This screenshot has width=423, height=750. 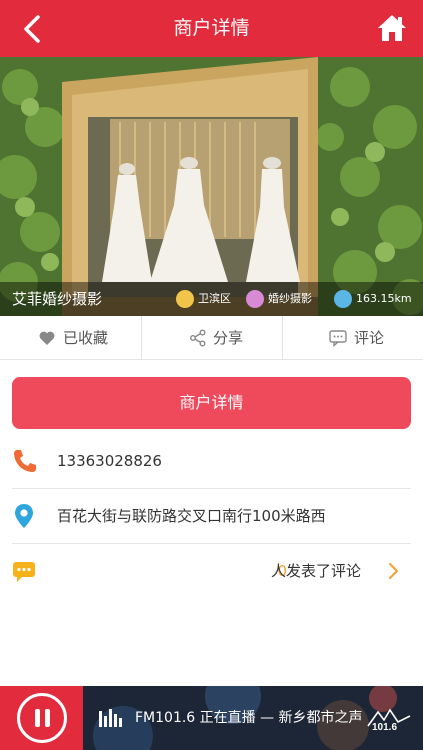 What do you see at coordinates (209, 299) in the screenshot?
I see `district-tag: 卫滨区` at bounding box center [209, 299].